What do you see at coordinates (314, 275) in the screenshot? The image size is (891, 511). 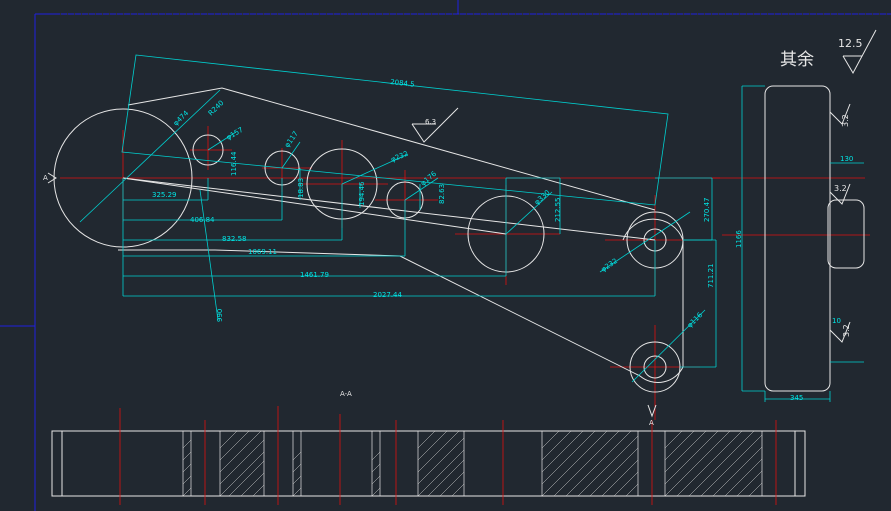 I see `dim-h-1461: 1461.79` at bounding box center [314, 275].